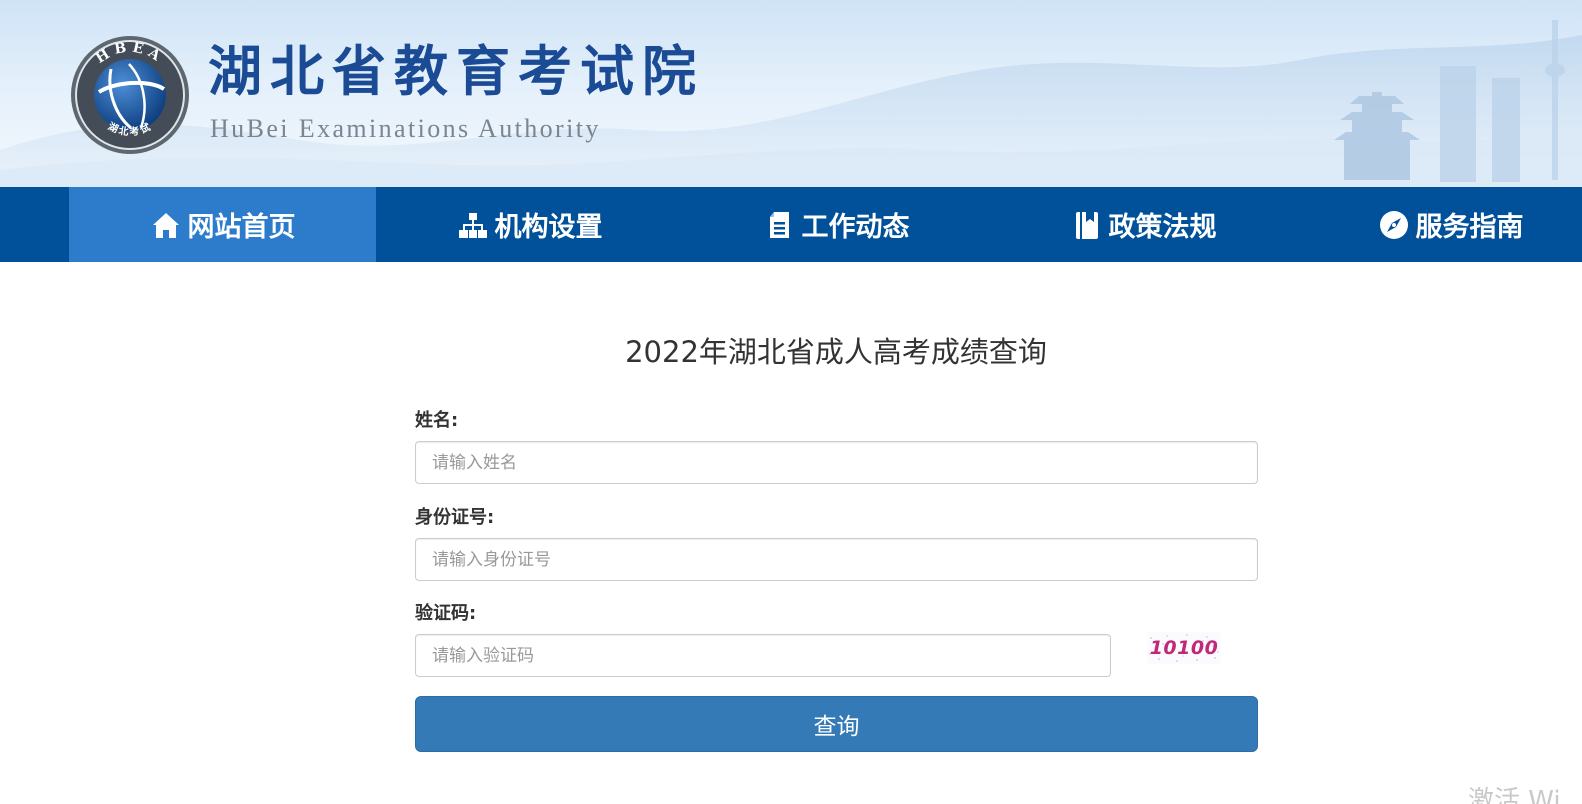 This screenshot has width=1582, height=804. I want to click on nav-item-label: 网站首页, so click(241, 227).